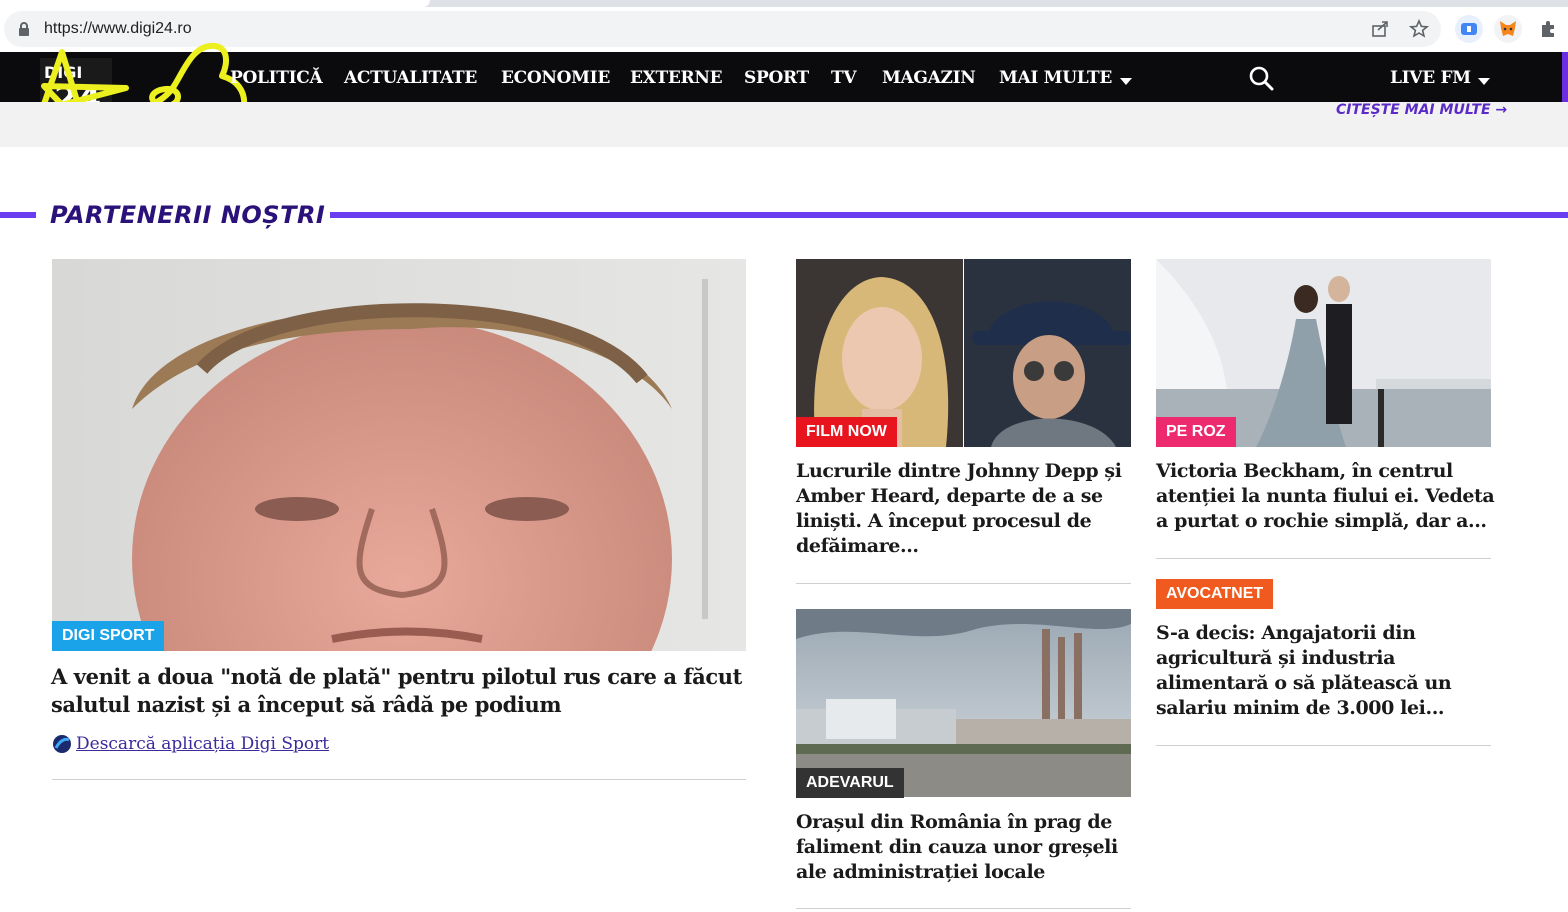 This screenshot has height=912, width=1568. What do you see at coordinates (929, 78) in the screenshot?
I see `nav-item-magazin: MAGAZIN` at bounding box center [929, 78].